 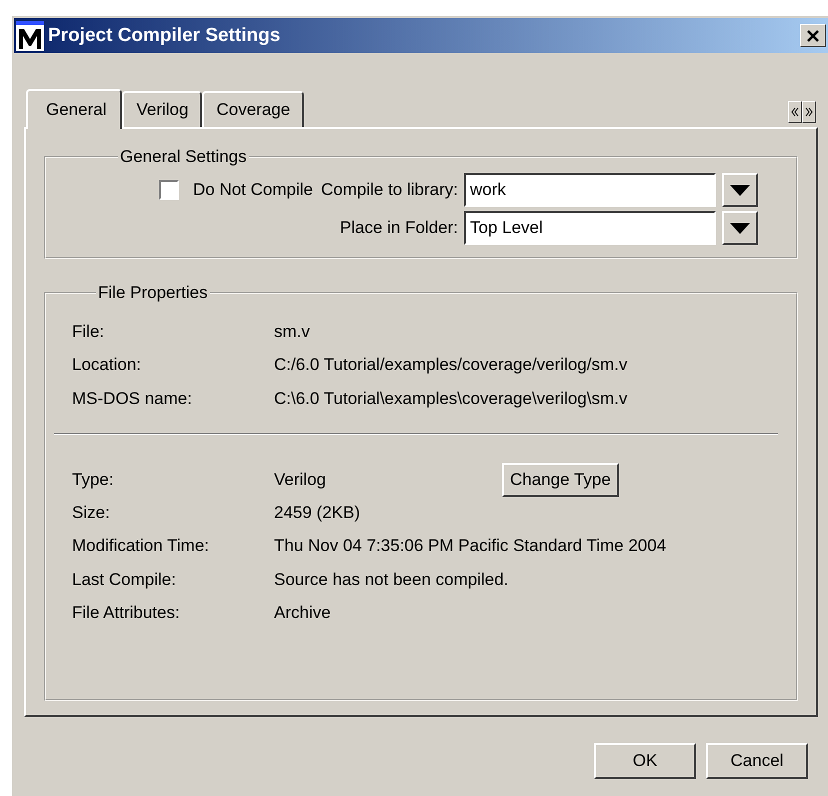 I want to click on property-value: Archive, so click(x=303, y=613).